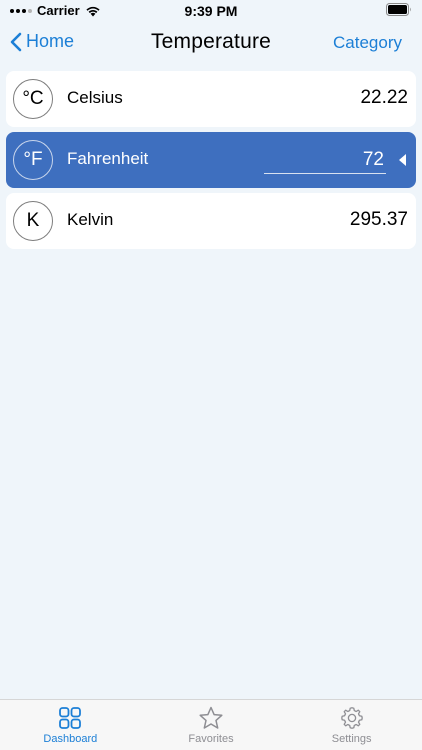 This screenshot has height=750, width=422. What do you see at coordinates (33, 99) in the screenshot?
I see `celsius-symbol-icon: °C` at bounding box center [33, 99].